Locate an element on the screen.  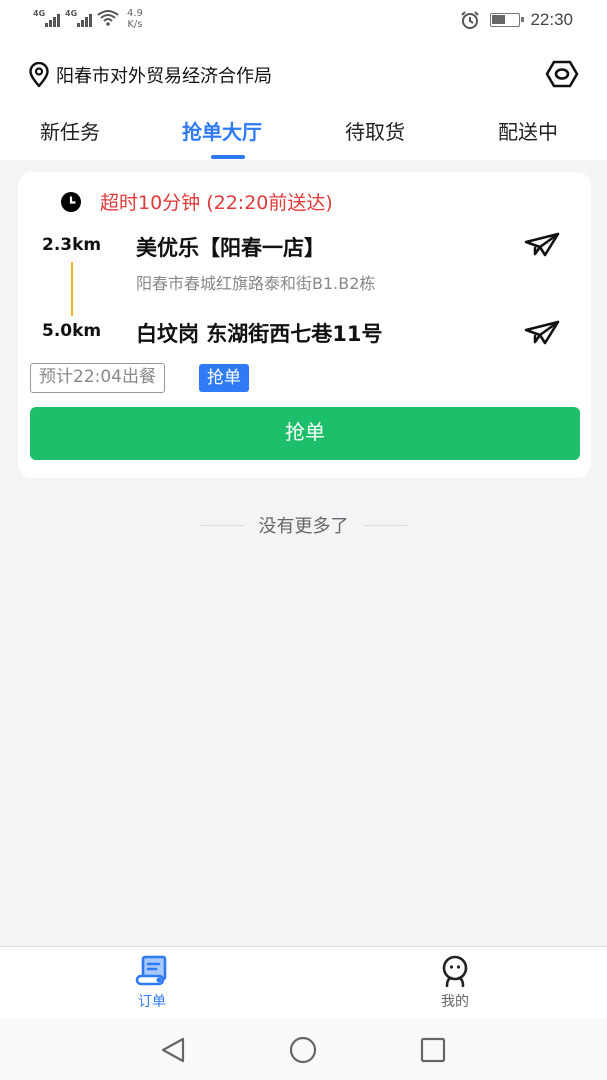
app-header: 阳春市对外贸易经济合作局 新任务 抢单大厅 待取货 配送中 is located at coordinates (303, 102).